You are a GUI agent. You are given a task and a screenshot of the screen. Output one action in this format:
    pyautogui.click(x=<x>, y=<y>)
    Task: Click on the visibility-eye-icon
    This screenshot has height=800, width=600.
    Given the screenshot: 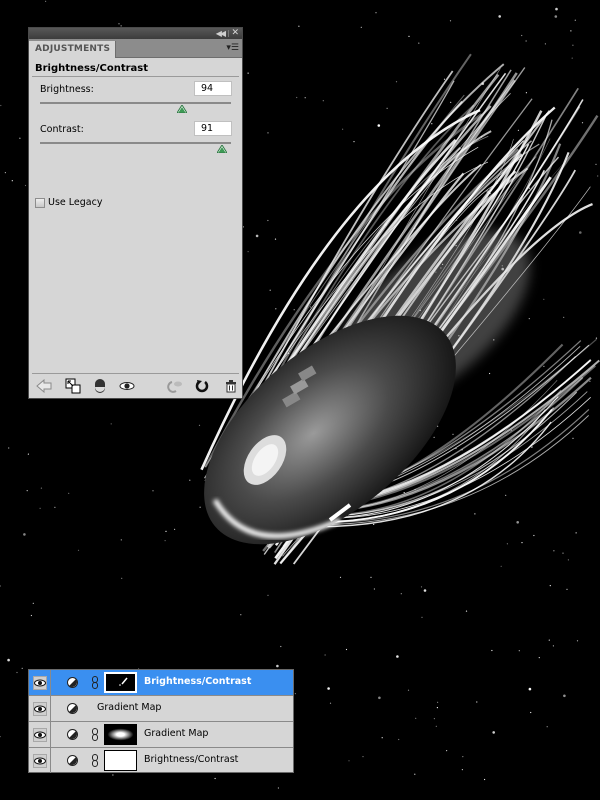 What is the action you would take?
    pyautogui.click(x=127, y=386)
    